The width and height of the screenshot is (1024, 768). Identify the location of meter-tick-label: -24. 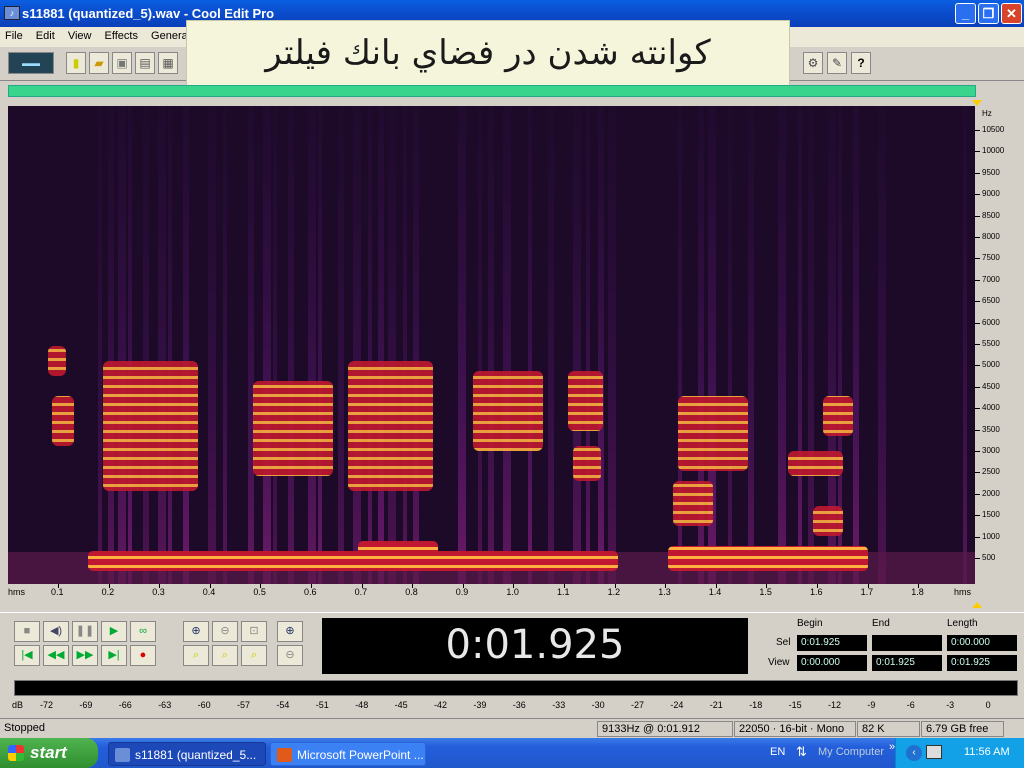
(677, 705).